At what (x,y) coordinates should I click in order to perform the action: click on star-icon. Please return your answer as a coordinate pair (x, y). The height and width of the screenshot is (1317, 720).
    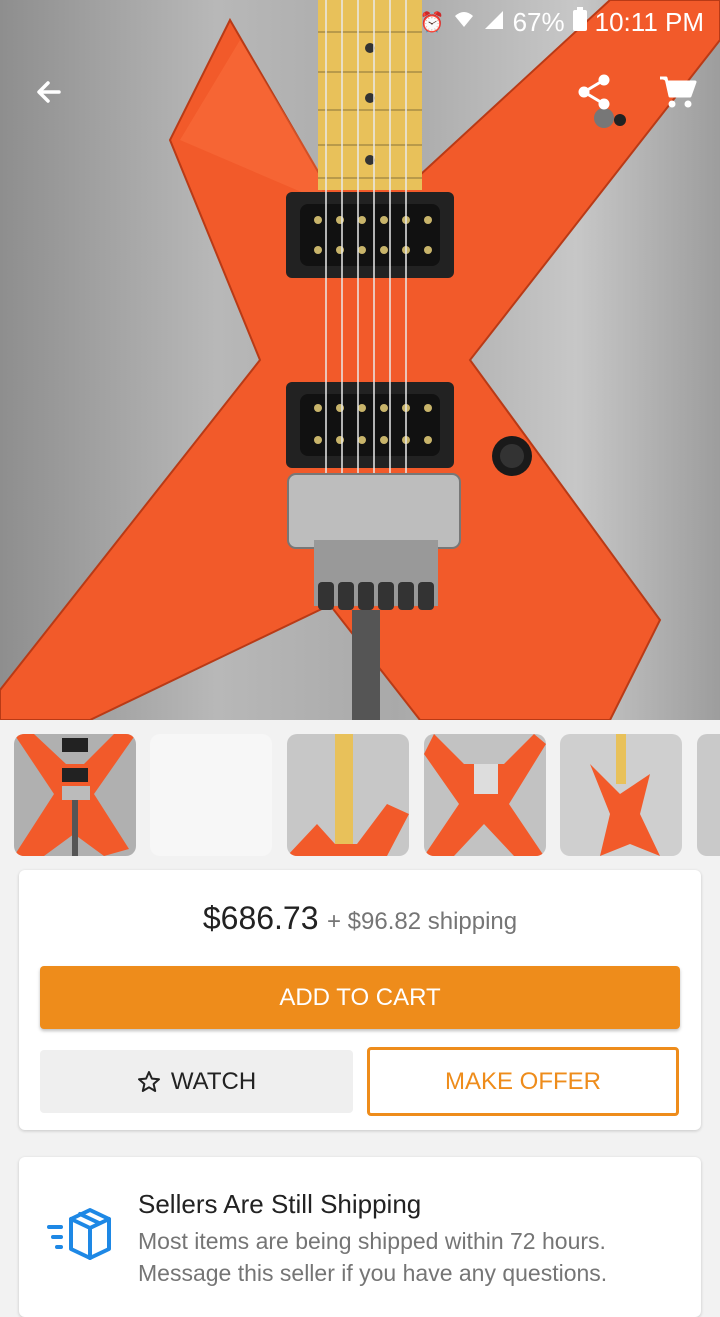
    Looking at the image, I should click on (148, 1081).